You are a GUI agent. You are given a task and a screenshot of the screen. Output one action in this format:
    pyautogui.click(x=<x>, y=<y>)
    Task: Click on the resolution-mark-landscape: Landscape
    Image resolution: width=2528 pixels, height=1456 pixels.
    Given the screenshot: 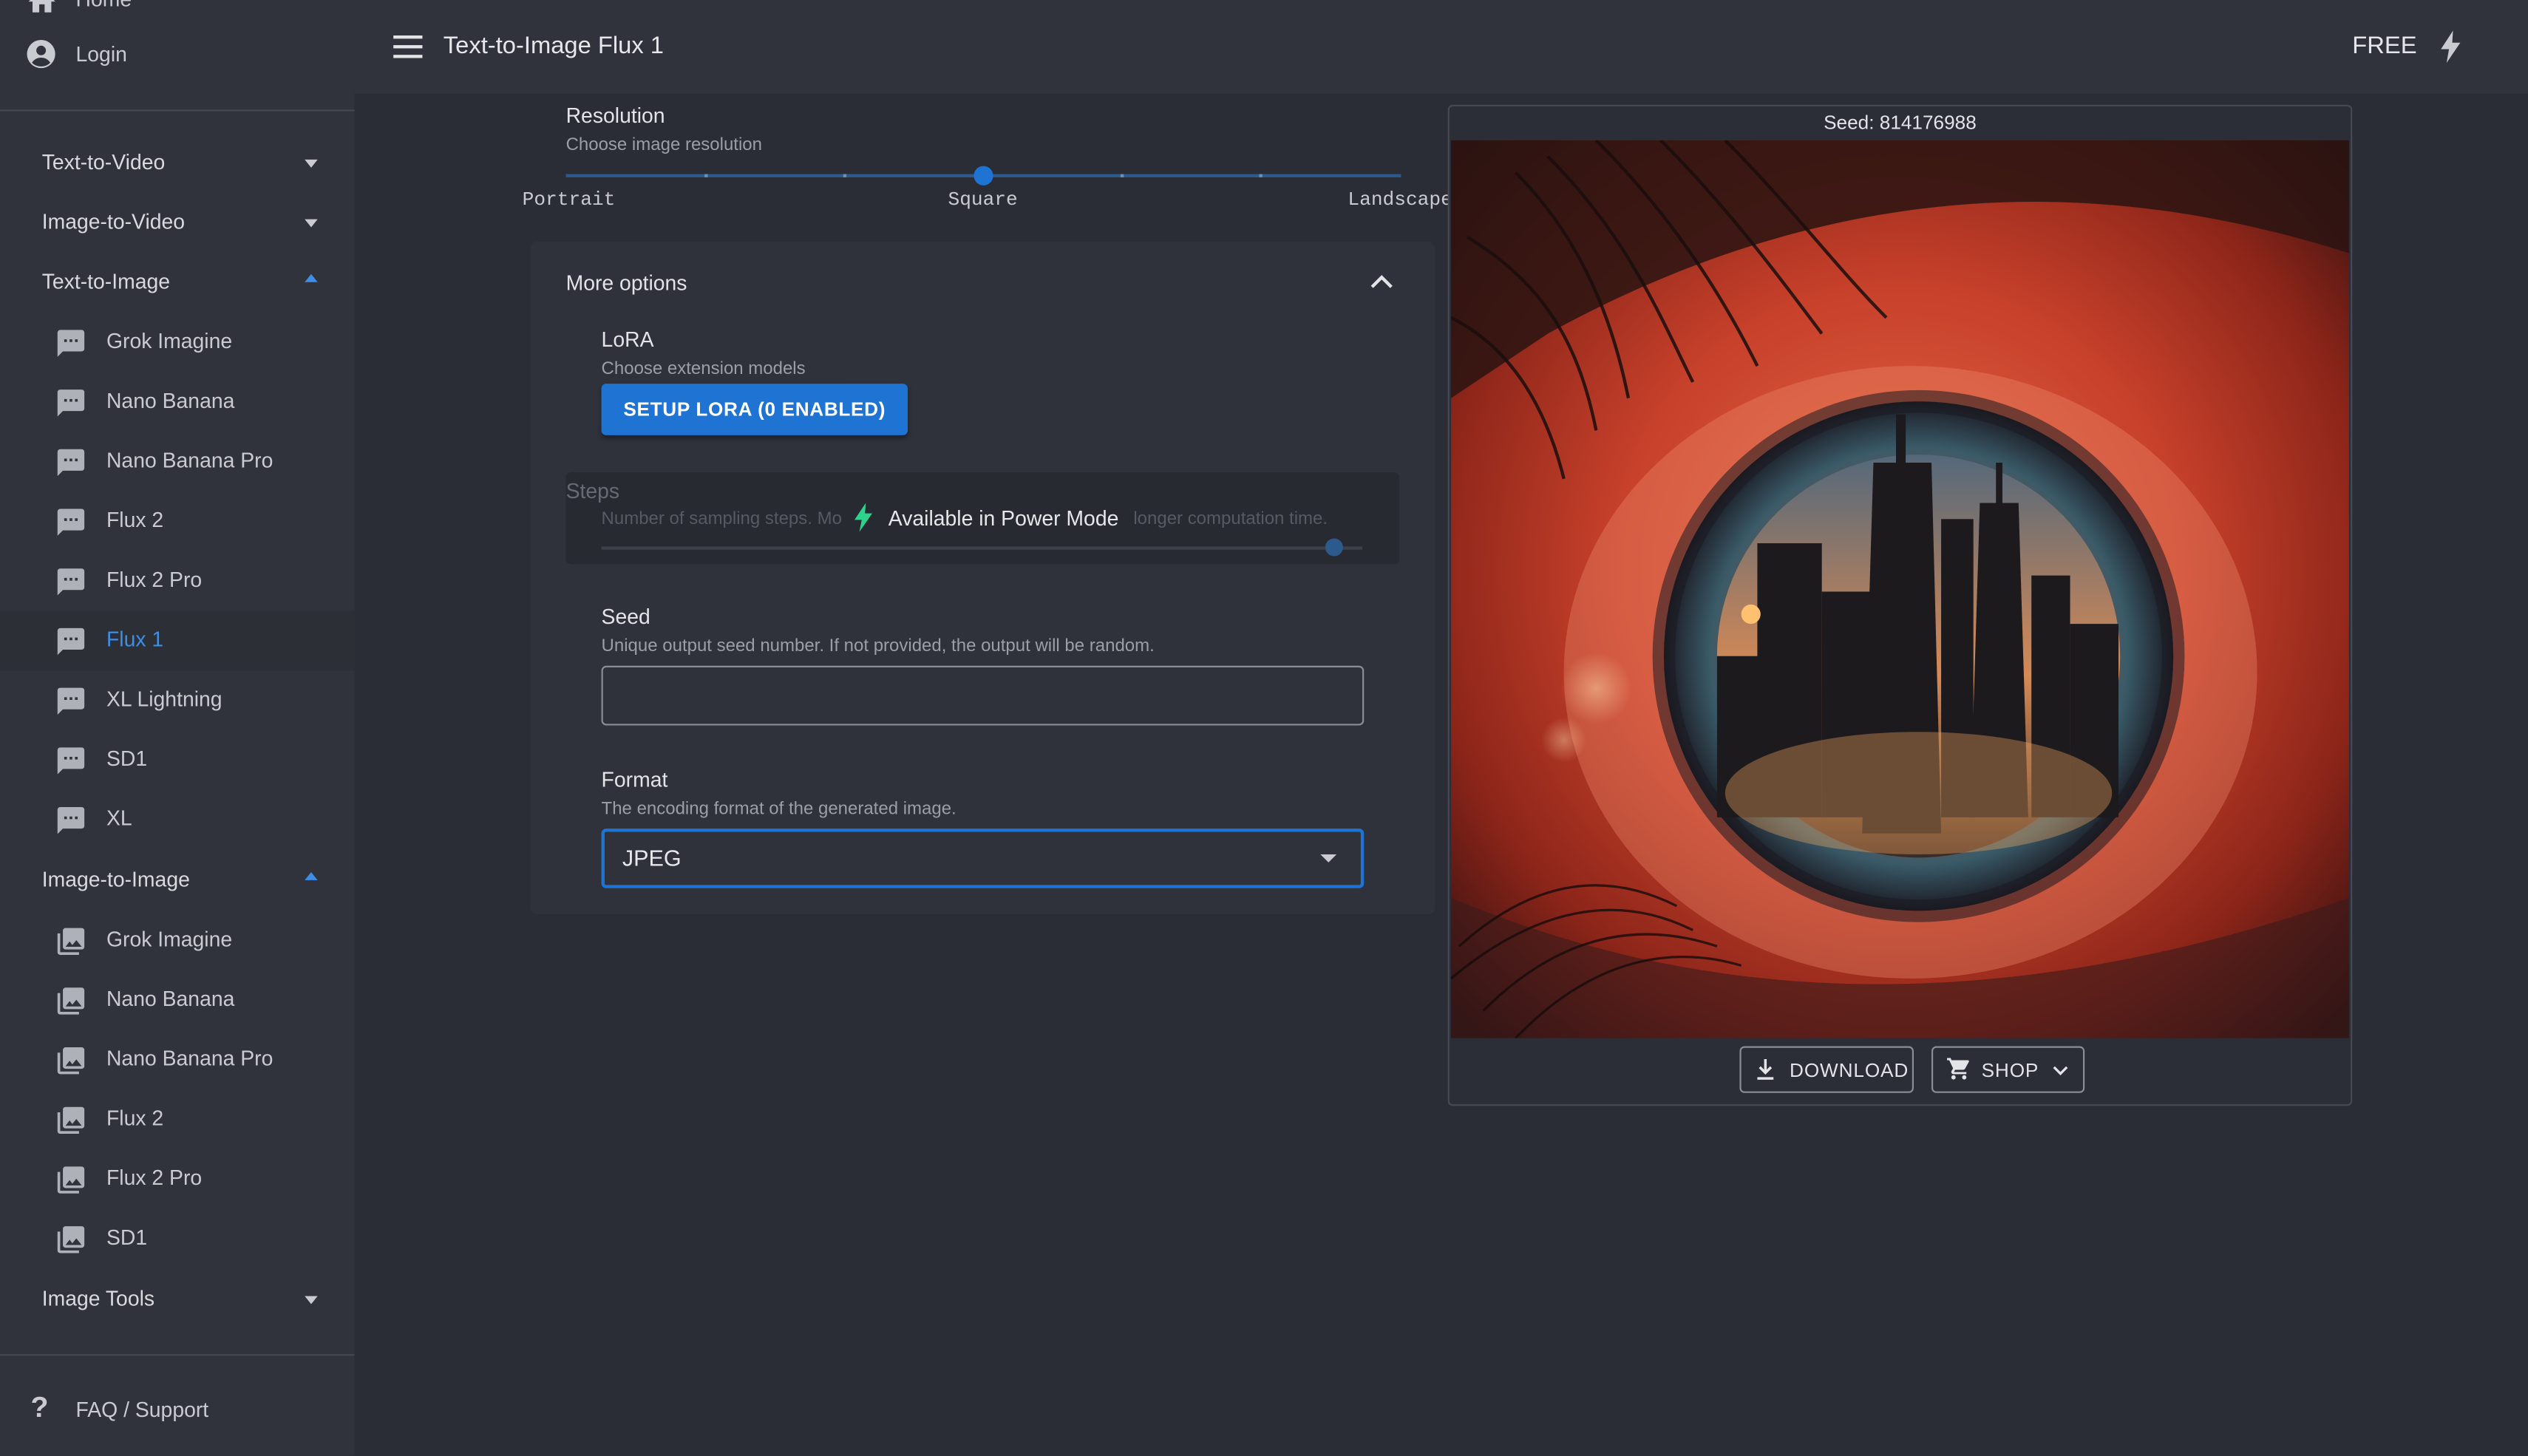 What is the action you would take?
    pyautogui.click(x=1400, y=199)
    